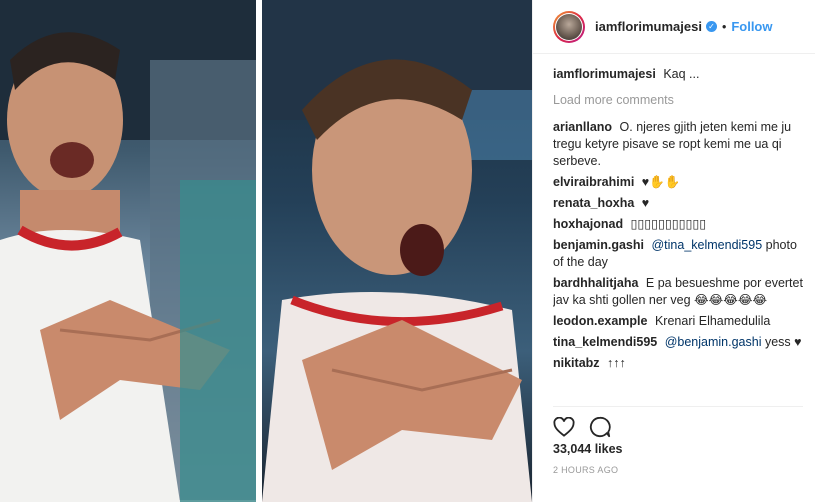  I want to click on load-more-comments-button: Load more comments, so click(678, 100).